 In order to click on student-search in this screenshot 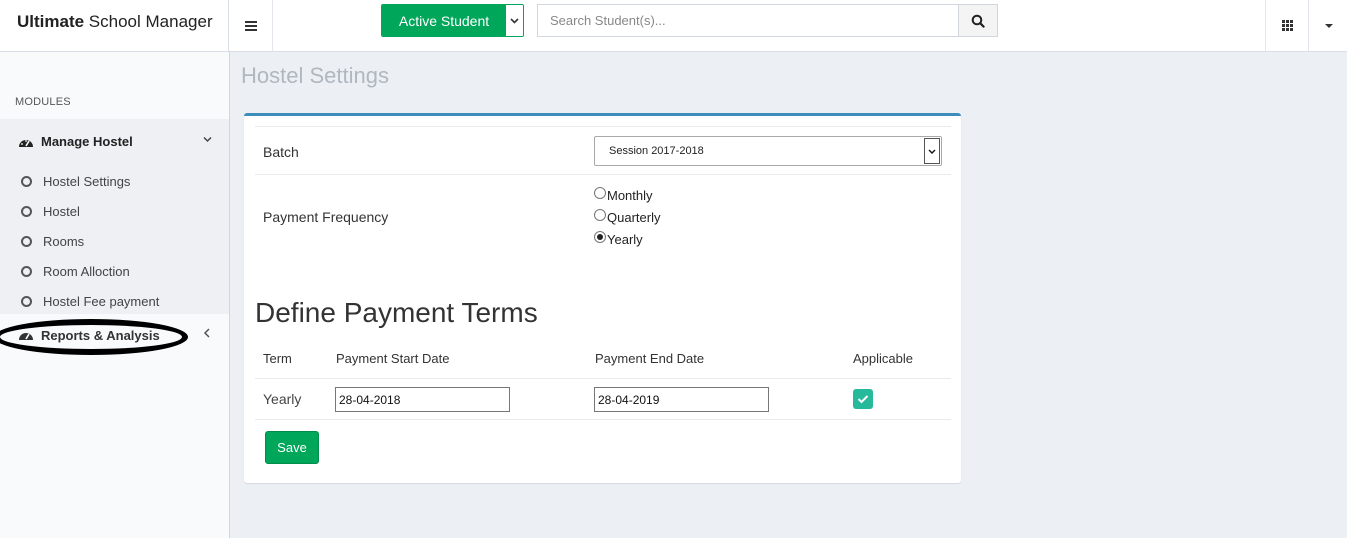, I will do `click(767, 20)`.